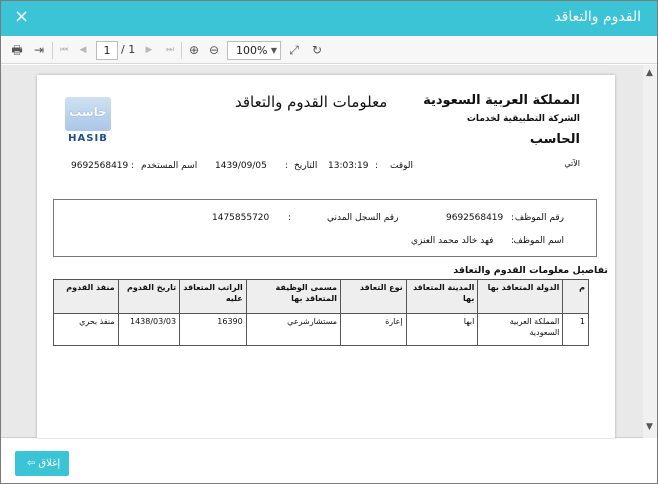 Image resolution: width=658 pixels, height=484 pixels. I want to click on page-total: / 1, so click(128, 49).